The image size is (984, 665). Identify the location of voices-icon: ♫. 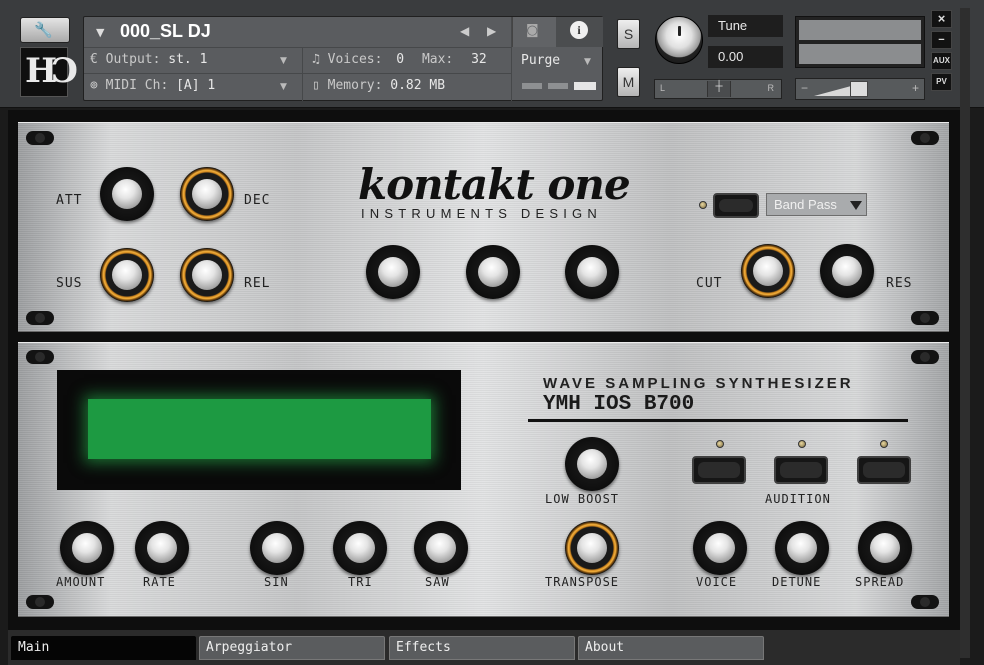
(316, 59).